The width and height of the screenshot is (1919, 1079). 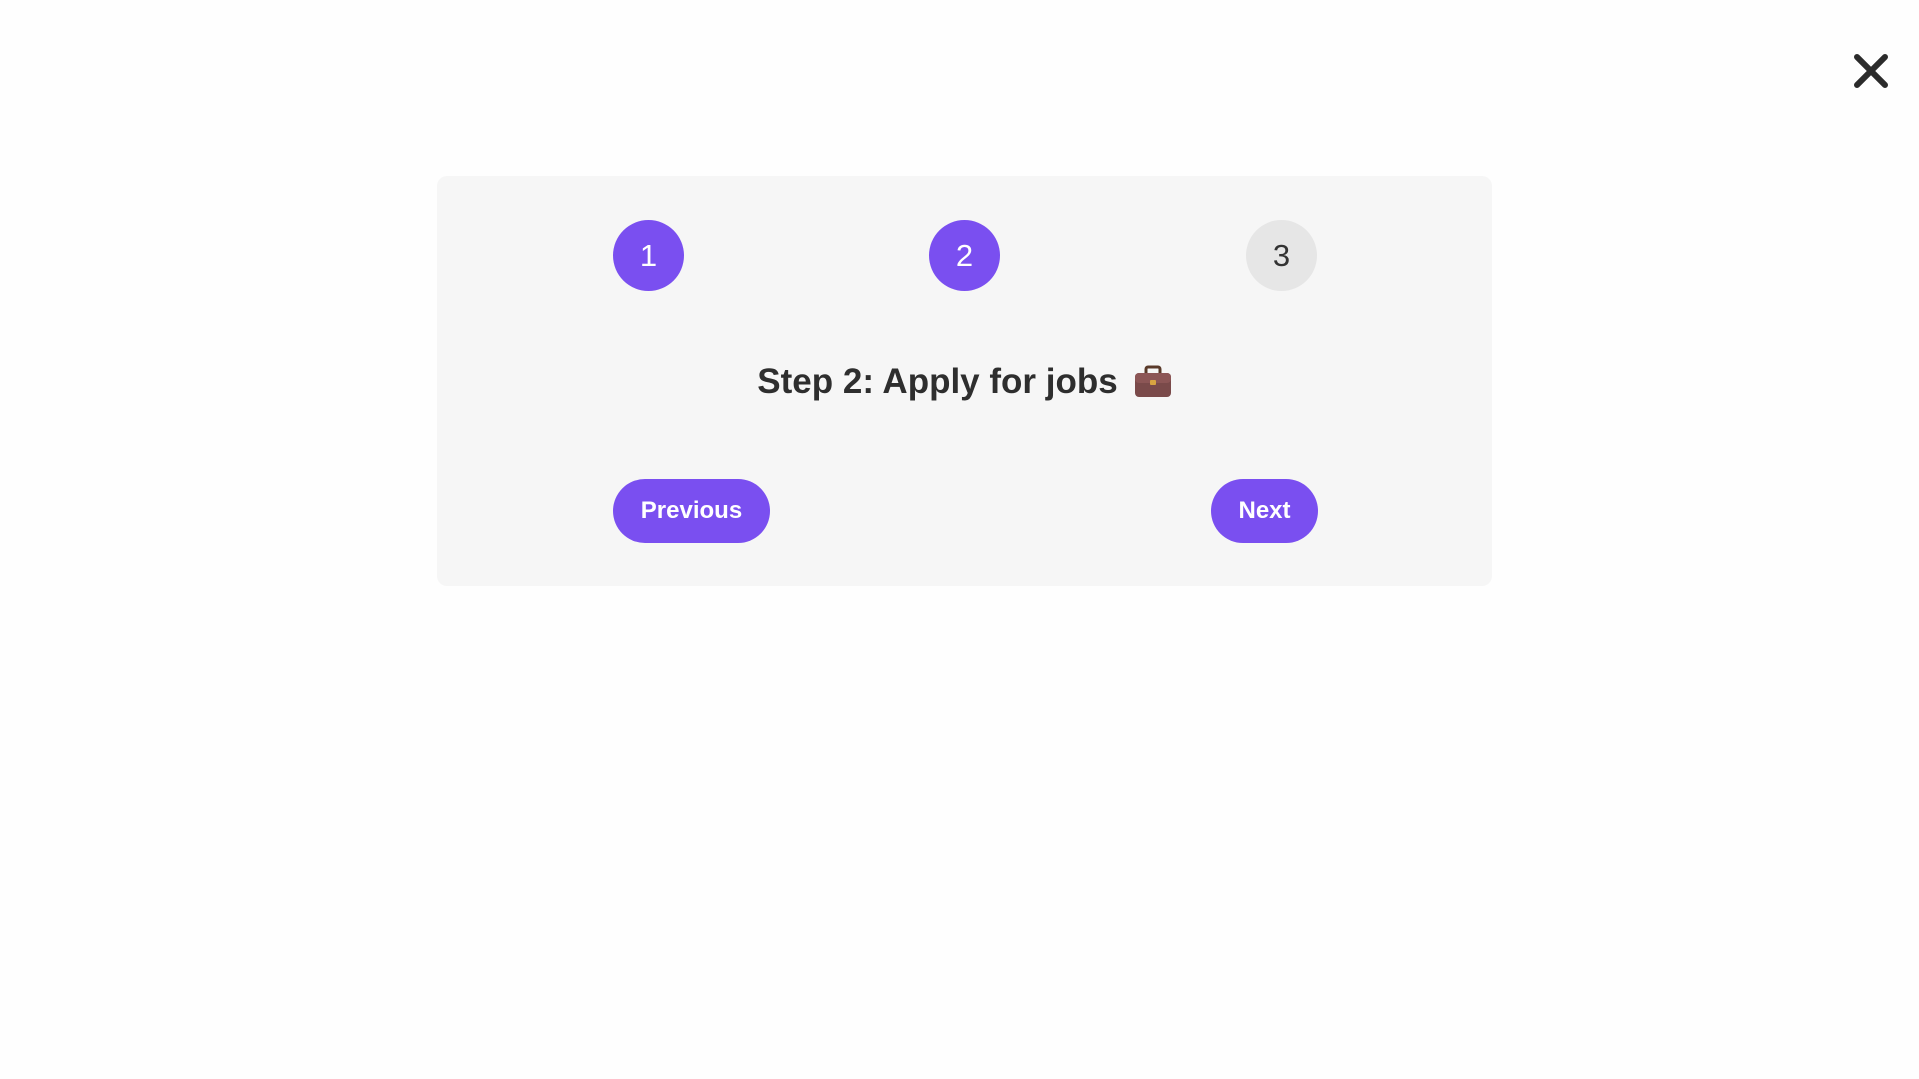 I want to click on step-title-text: Step 2: Apply for jobs, so click(x=937, y=381).